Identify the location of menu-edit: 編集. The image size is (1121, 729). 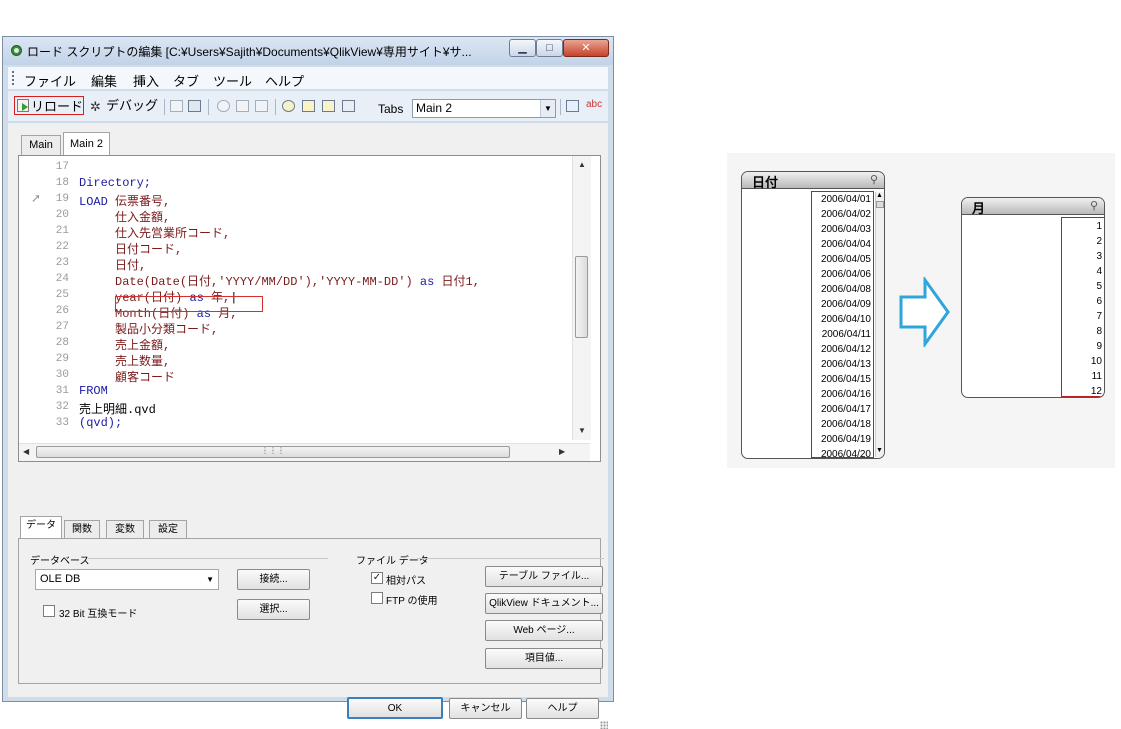
(104, 80).